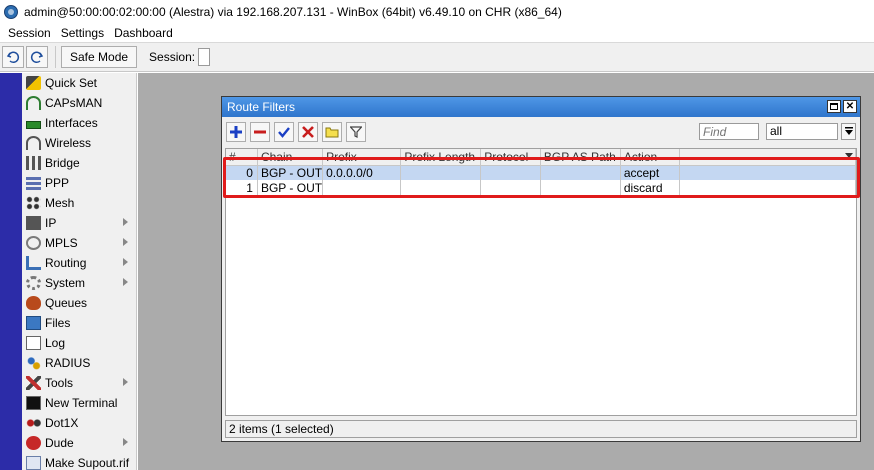 The height and width of the screenshot is (470, 874). Describe the element at coordinates (362, 157) in the screenshot. I see `column-header-prefix: Prefix` at that location.